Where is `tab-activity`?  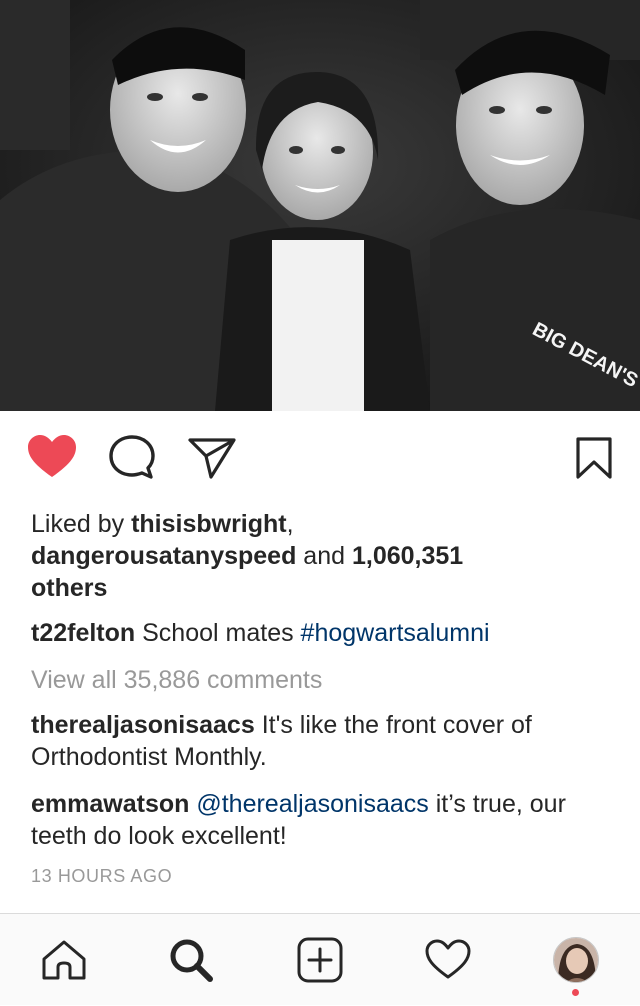 tab-activity is located at coordinates (448, 960).